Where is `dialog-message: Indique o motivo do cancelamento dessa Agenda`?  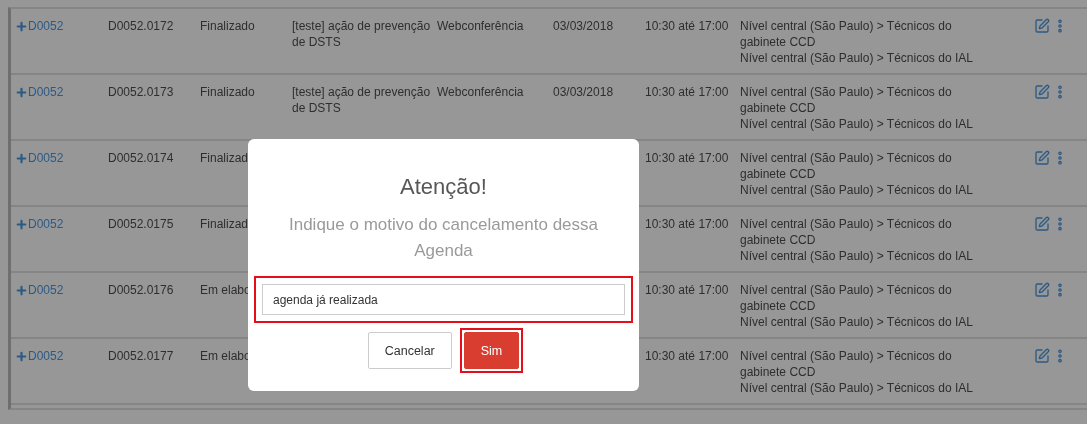
dialog-message: Indique o motivo do cancelamento dessa Agenda is located at coordinates (443, 238).